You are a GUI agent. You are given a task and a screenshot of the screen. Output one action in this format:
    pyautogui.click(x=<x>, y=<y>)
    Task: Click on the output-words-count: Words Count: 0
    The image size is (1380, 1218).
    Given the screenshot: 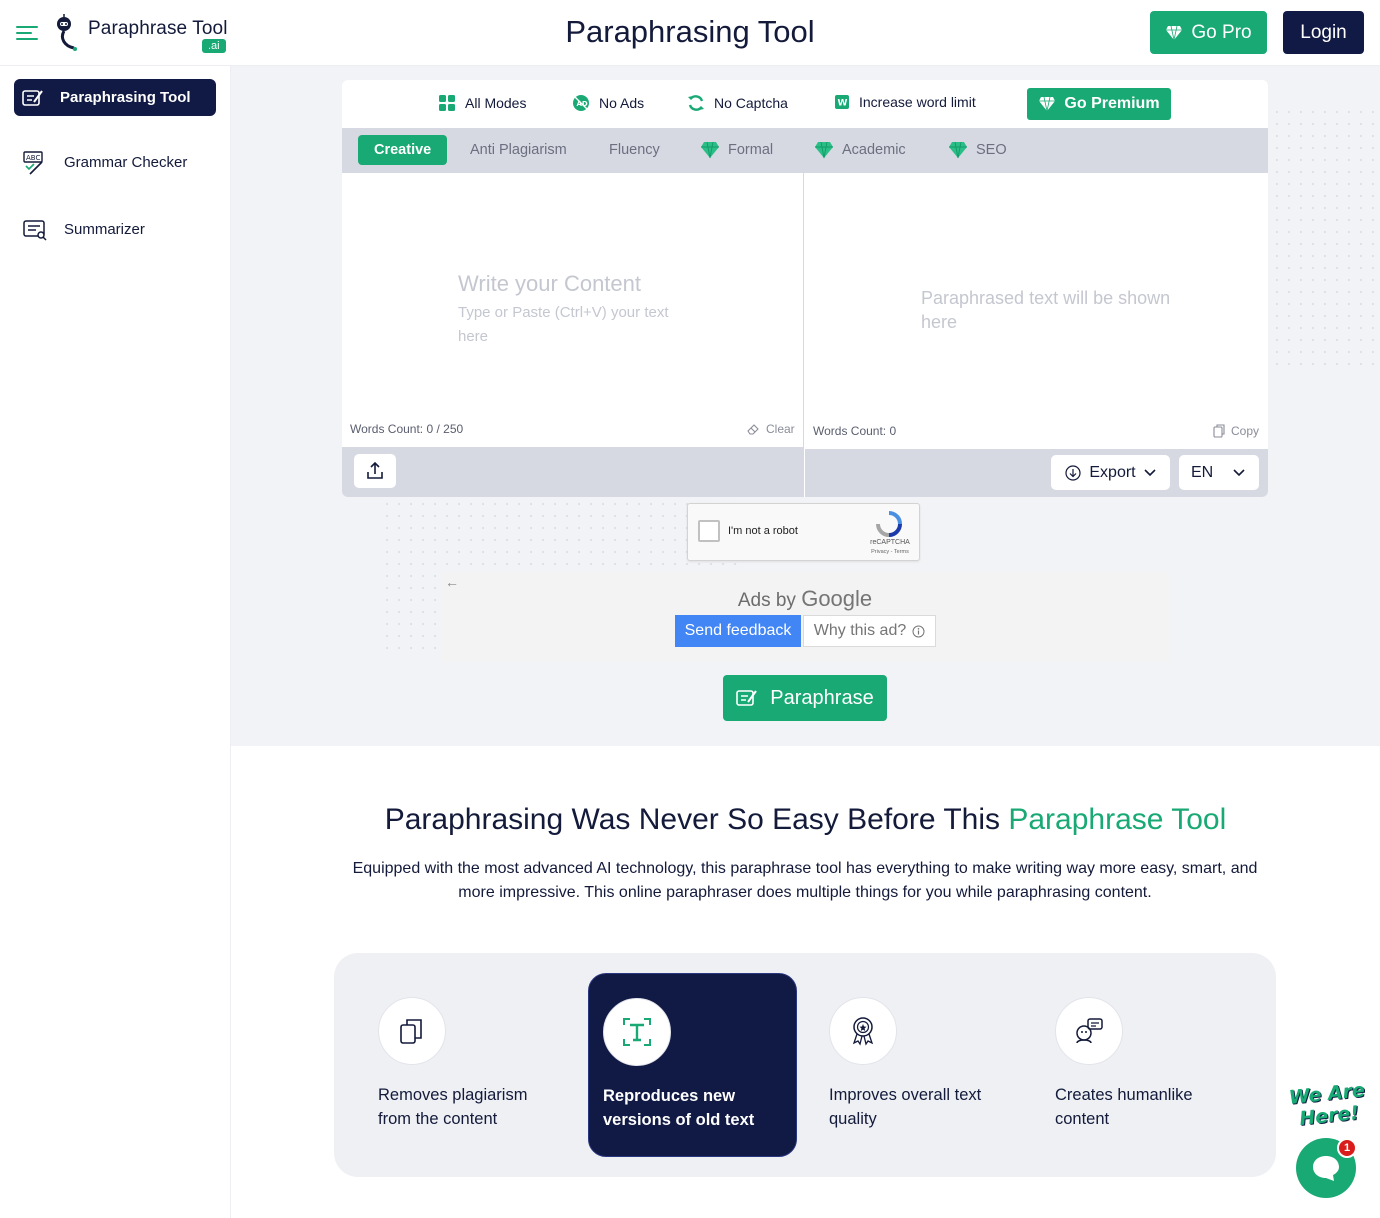 What is the action you would take?
    pyautogui.click(x=855, y=431)
    